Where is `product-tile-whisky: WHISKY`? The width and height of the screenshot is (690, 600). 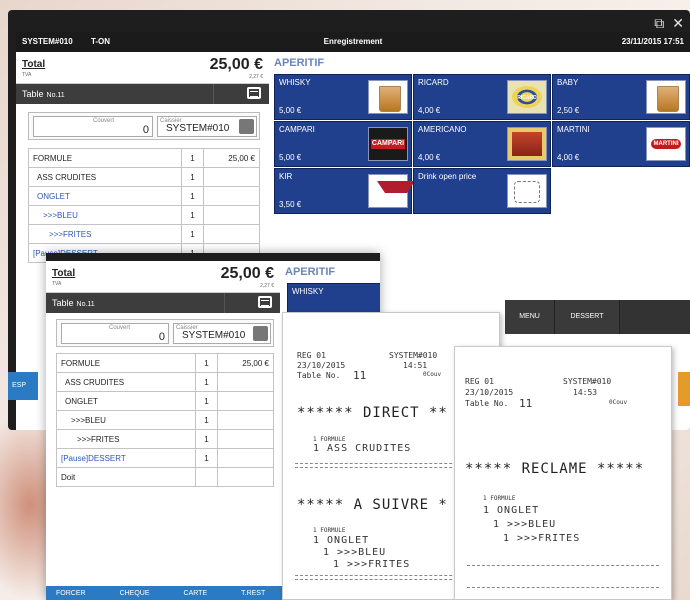
product-tile-whisky: WHISKY is located at coordinates (333, 298).